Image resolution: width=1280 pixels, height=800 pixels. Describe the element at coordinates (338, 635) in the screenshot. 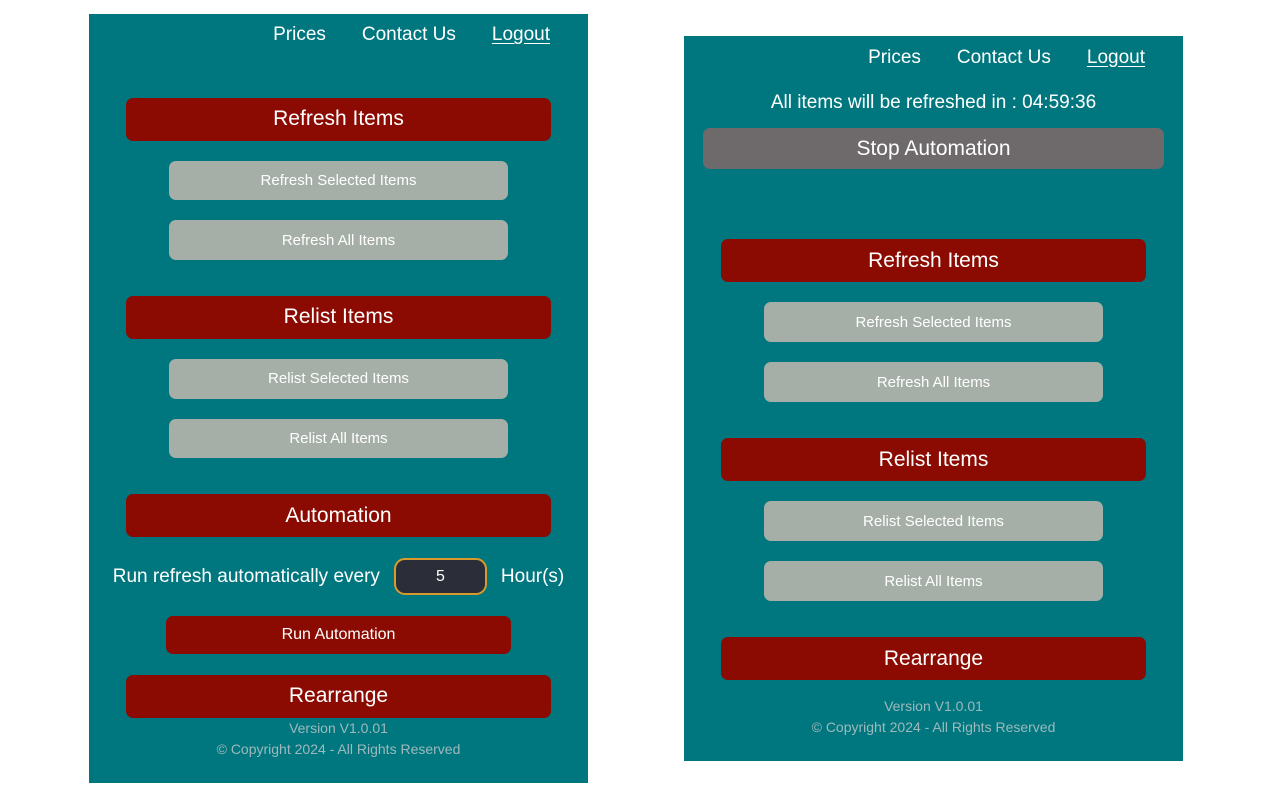

I see `run-automation-button: Run Automation` at that location.